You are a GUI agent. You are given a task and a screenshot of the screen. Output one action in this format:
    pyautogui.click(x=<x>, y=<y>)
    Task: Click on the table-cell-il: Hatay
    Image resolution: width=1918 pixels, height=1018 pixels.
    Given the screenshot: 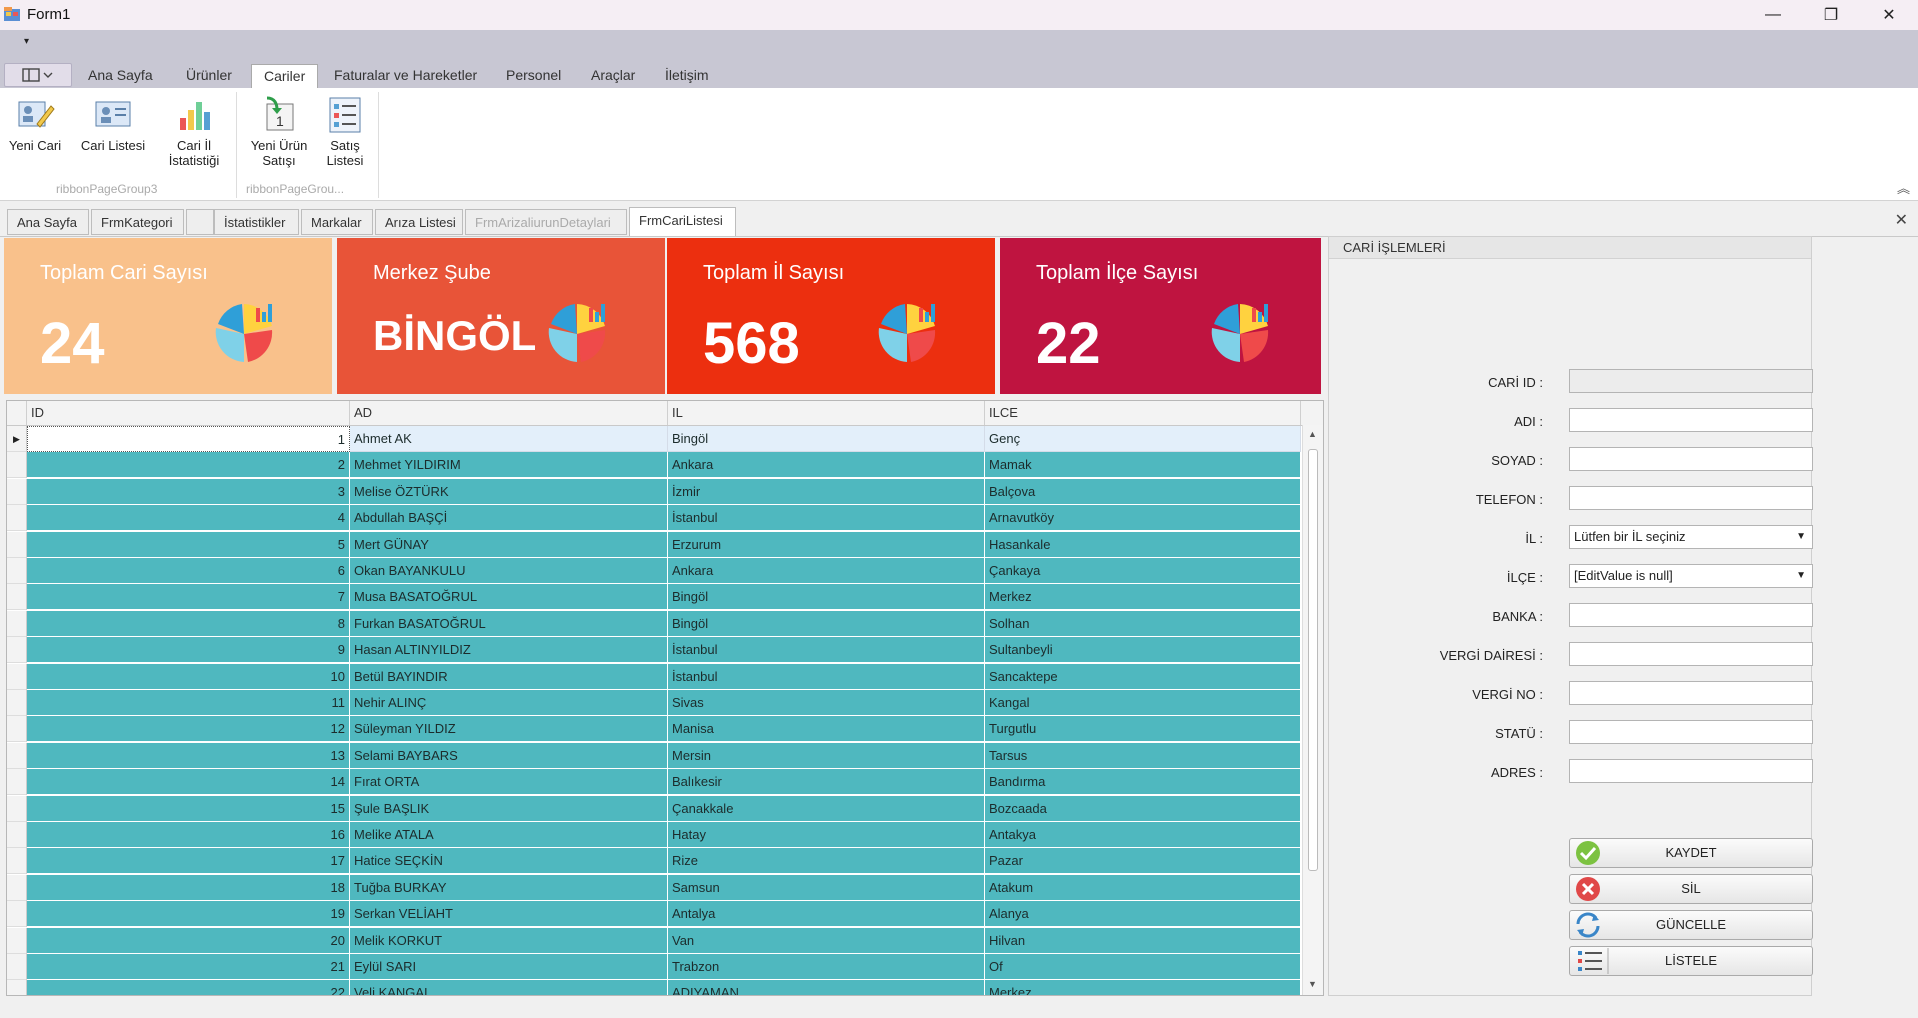 What is the action you would take?
    pyautogui.click(x=826, y=835)
    